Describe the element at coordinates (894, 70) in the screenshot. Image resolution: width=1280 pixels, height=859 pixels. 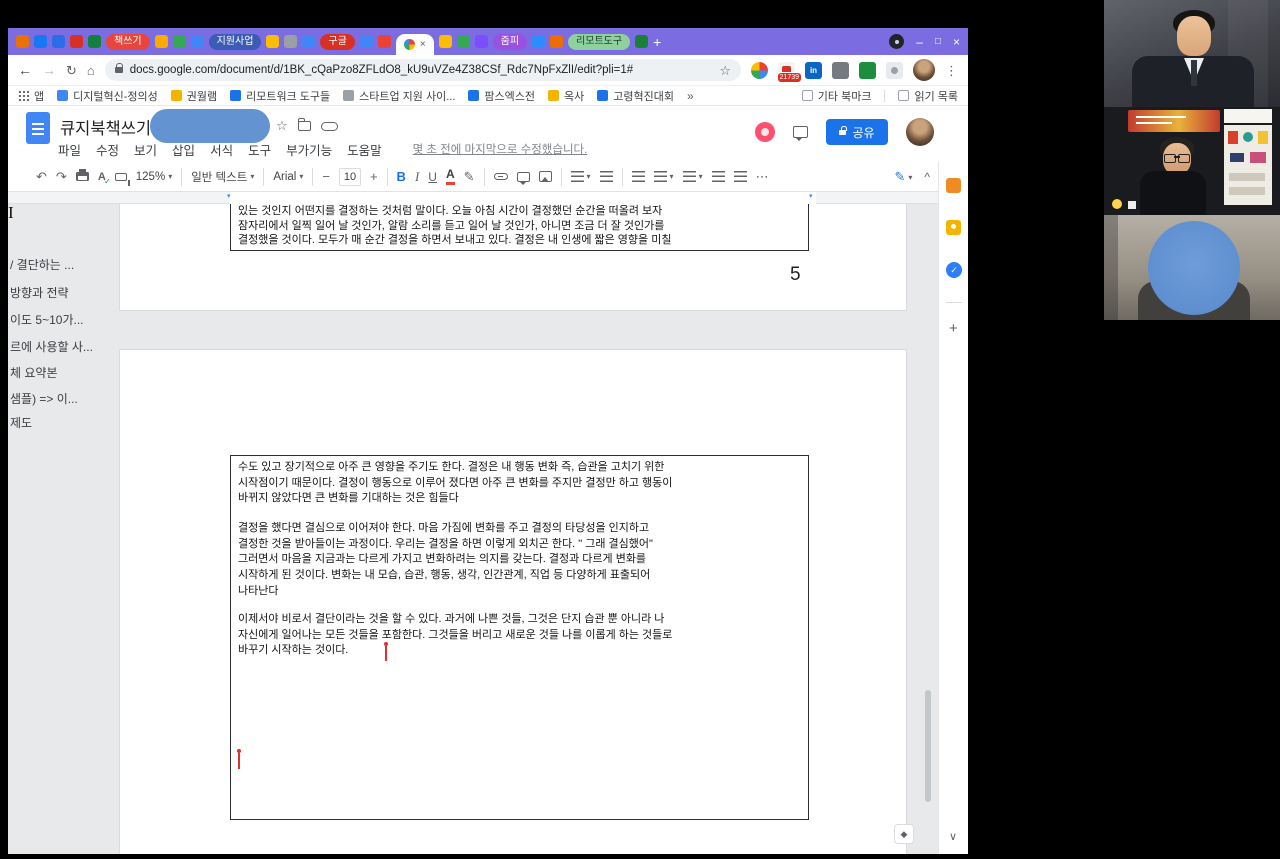
I see `extensions-puzzle-icon` at that location.